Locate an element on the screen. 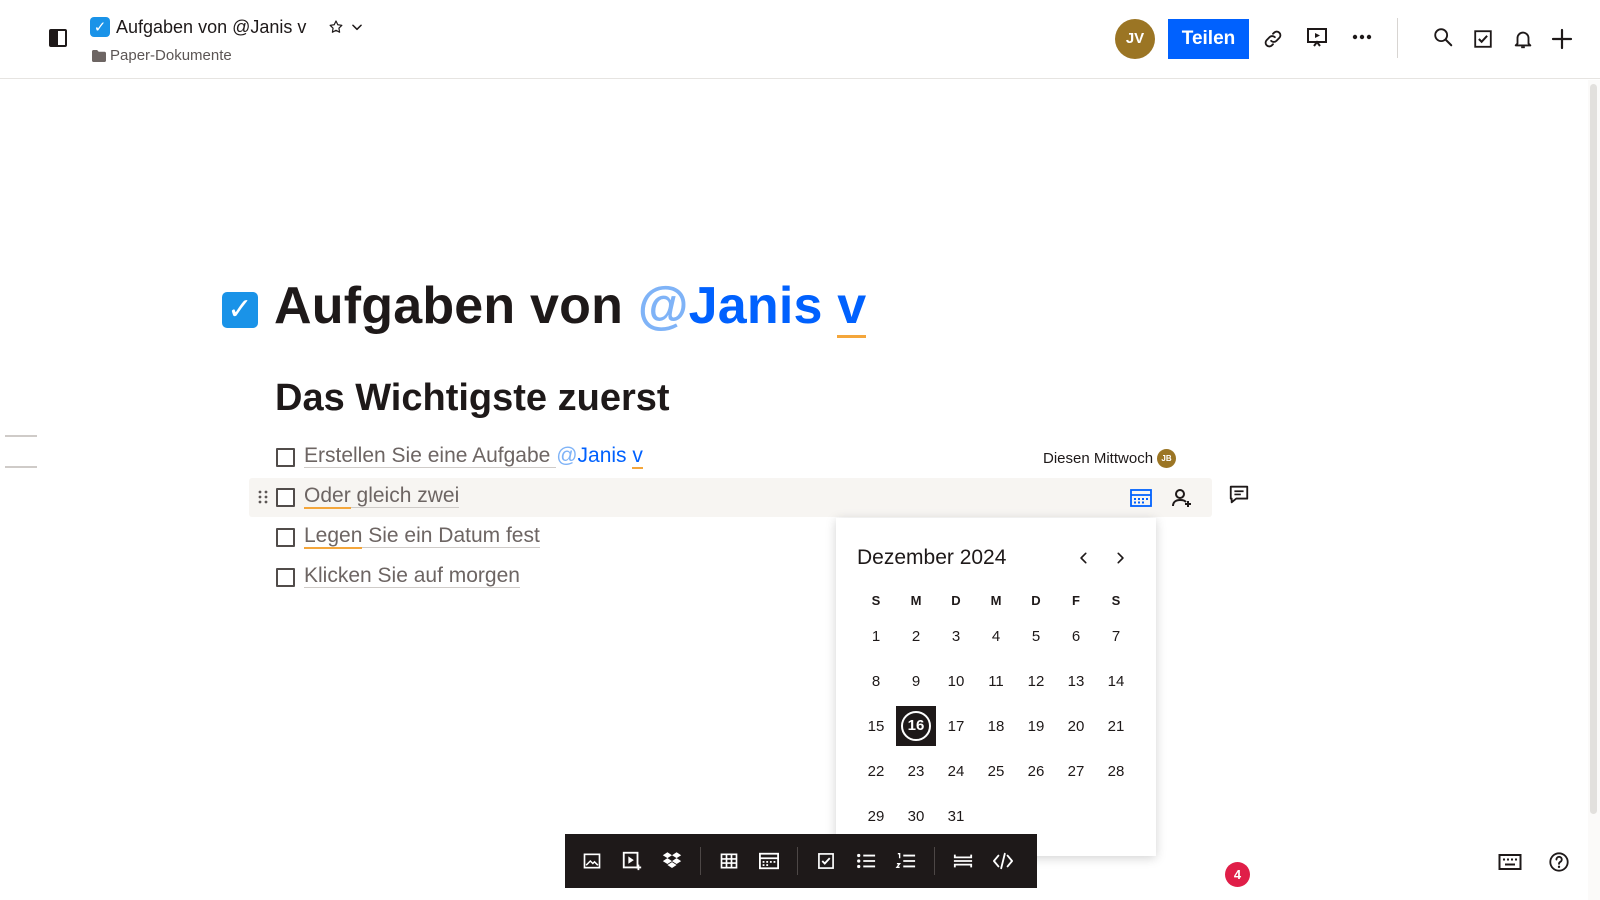  calendar-day: 17 is located at coordinates (956, 726).